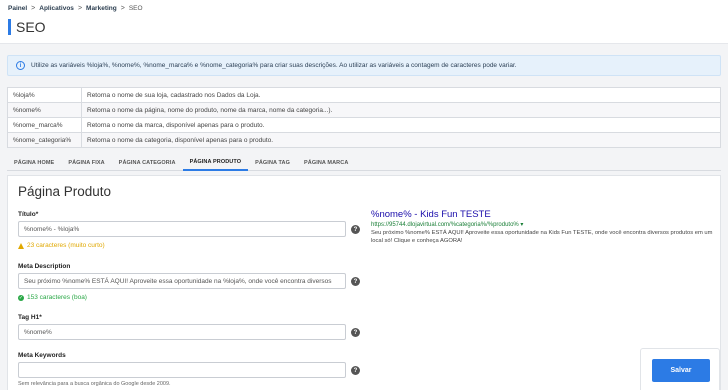  Describe the element at coordinates (34, 163) in the screenshot. I see `tab-pagina-home: PÁGINA HOME` at that location.